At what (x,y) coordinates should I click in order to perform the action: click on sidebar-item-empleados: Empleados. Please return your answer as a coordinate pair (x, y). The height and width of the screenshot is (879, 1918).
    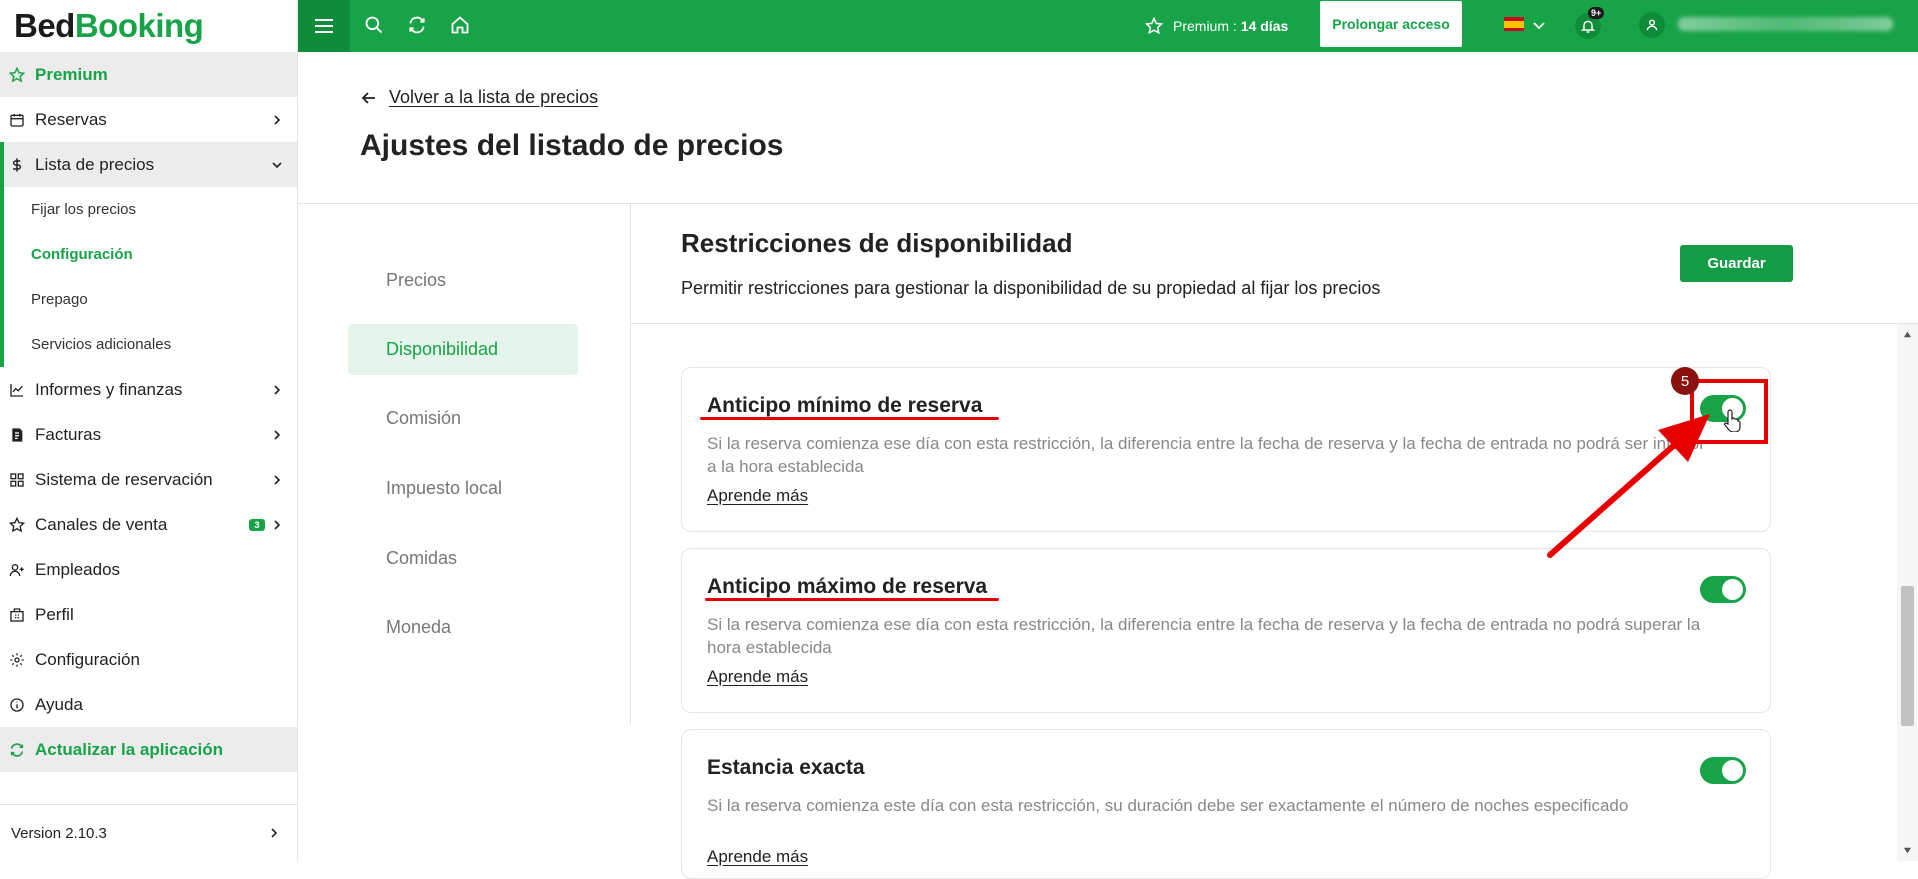
    Looking at the image, I should click on (148, 569).